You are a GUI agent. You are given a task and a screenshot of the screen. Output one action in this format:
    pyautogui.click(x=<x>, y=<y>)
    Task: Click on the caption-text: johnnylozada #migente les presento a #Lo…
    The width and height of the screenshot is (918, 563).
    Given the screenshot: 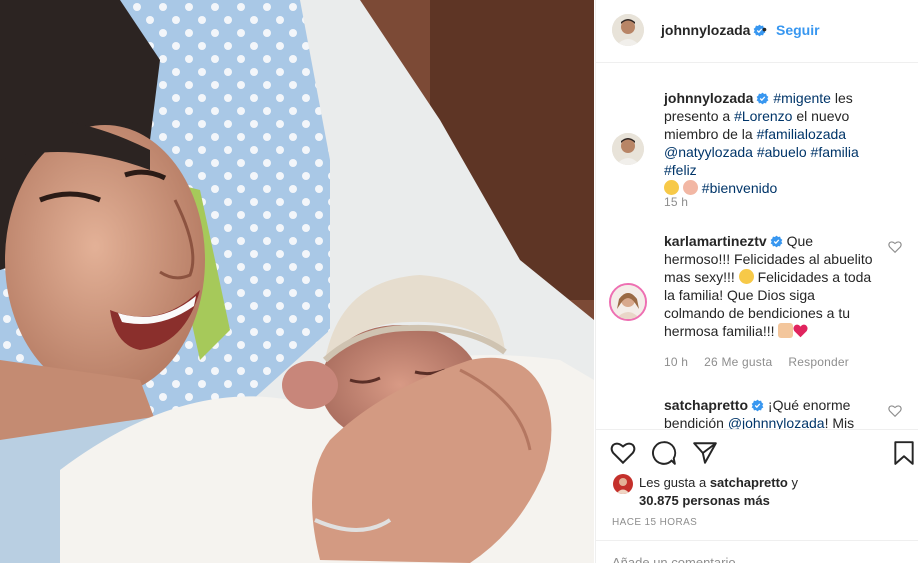 What is the action you would take?
    pyautogui.click(x=761, y=143)
    